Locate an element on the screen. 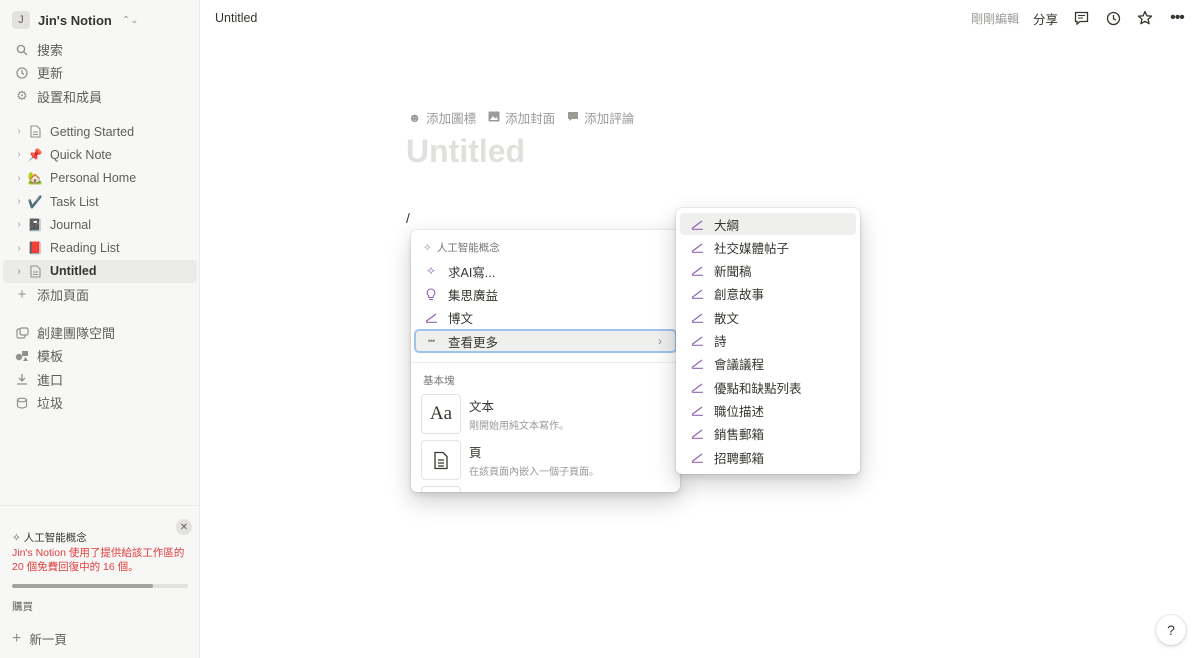  ai-card-title-text: 人工智能概念 is located at coordinates (55, 538).